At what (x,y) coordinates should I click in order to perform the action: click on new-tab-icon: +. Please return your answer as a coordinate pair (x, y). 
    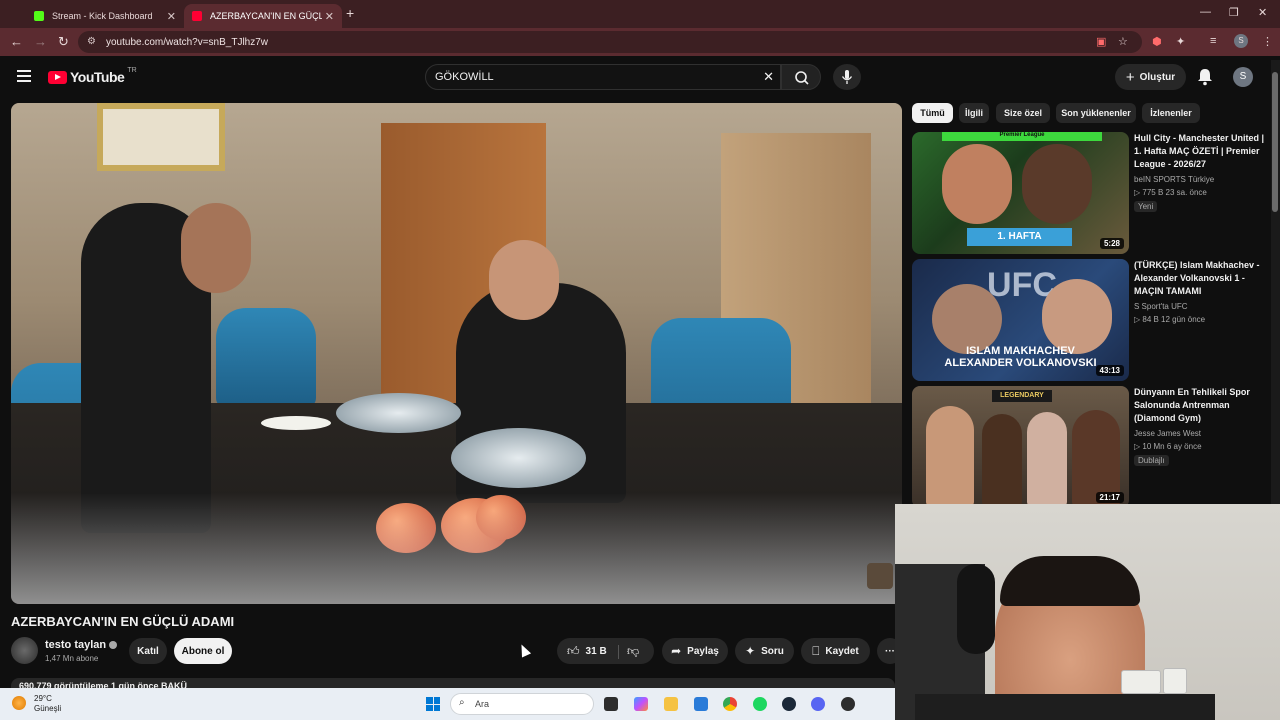
    Looking at the image, I should click on (350, 13).